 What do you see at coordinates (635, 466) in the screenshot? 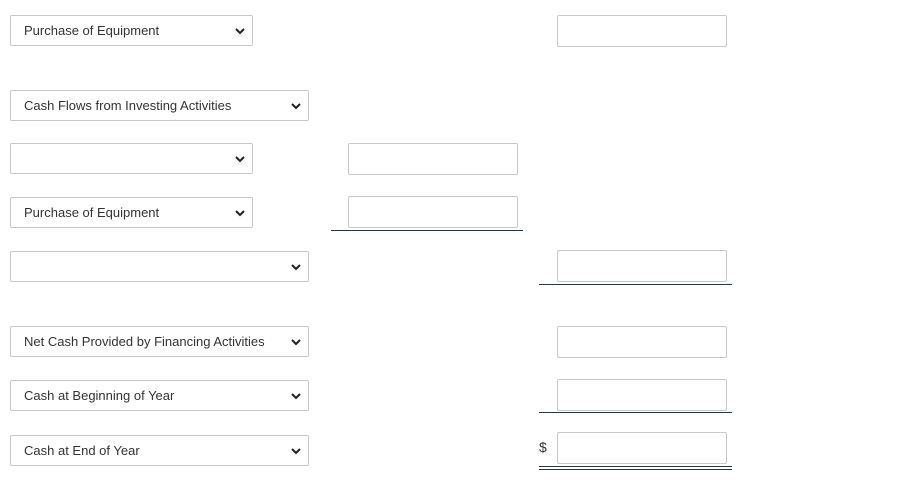
I see `double-underline-top` at bounding box center [635, 466].